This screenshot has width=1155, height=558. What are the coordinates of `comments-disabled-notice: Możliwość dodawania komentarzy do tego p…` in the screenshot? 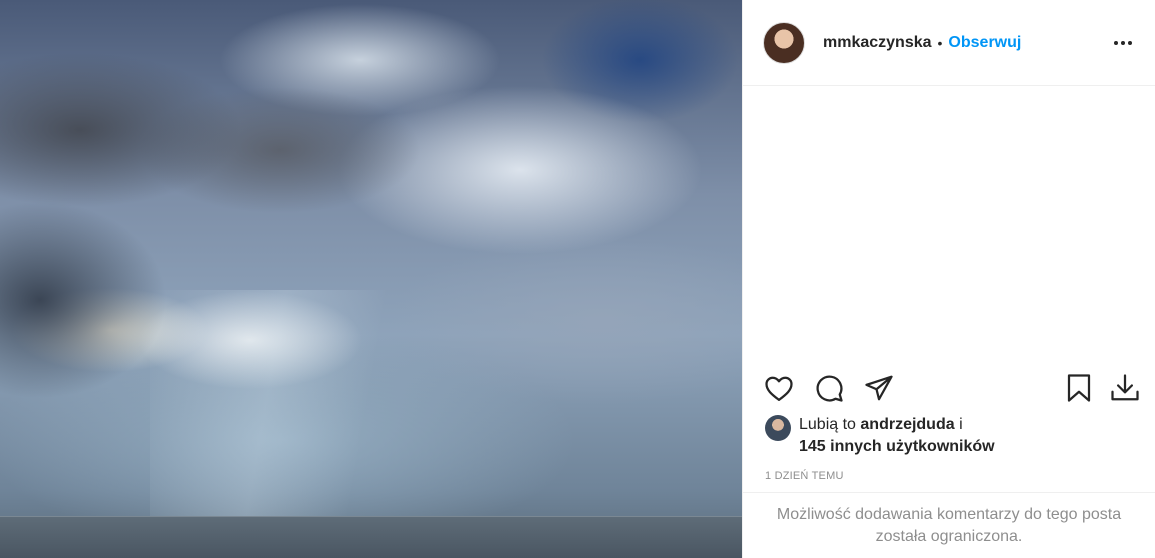 It's located at (949, 525).